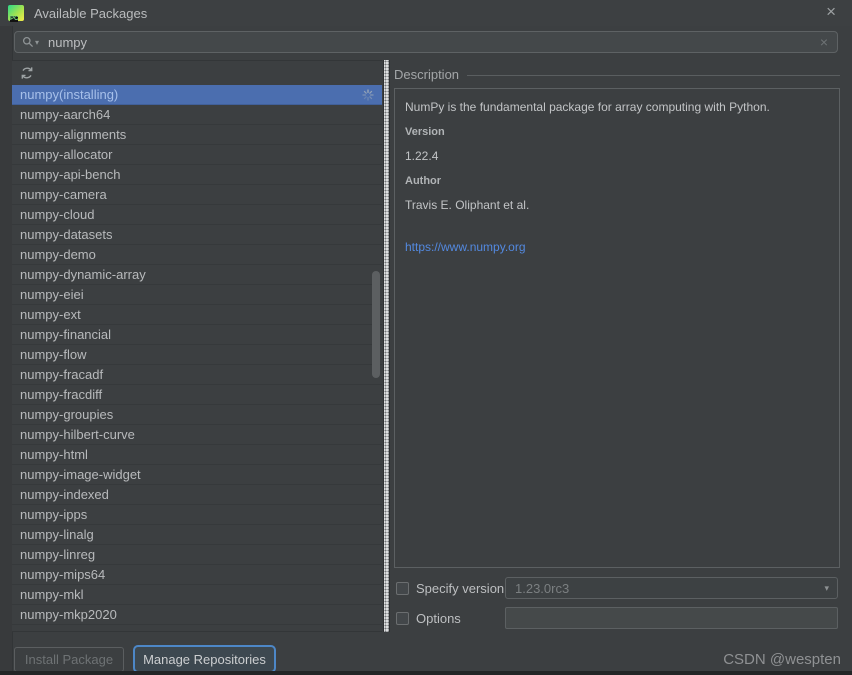  I want to click on list-item: numpy-camera, so click(197, 195).